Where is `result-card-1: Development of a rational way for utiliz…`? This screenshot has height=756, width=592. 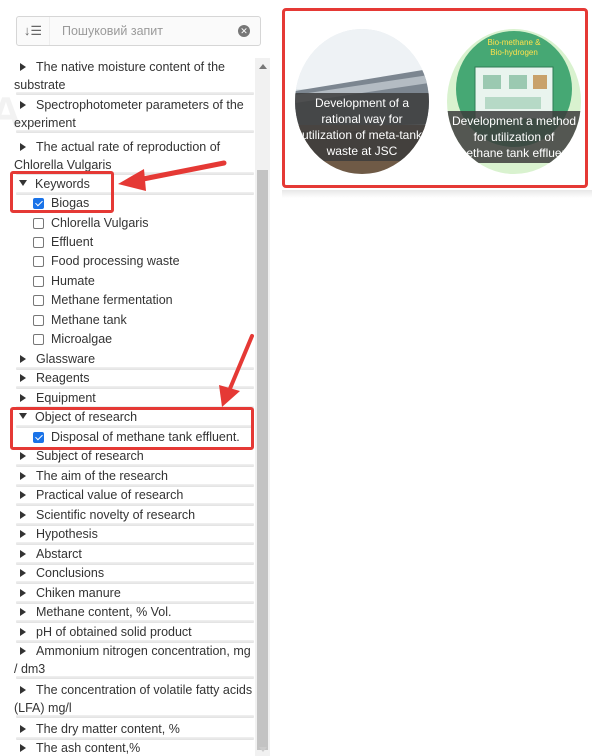
result-card-1: Development of a rational way for utiliz… is located at coordinates (362, 101).